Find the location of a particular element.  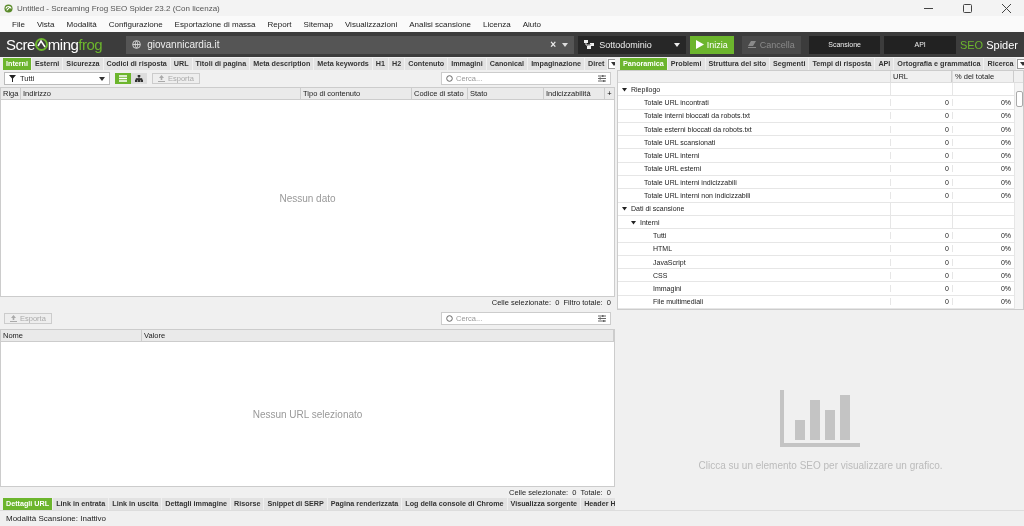

filter-icon is located at coordinates (12, 78).